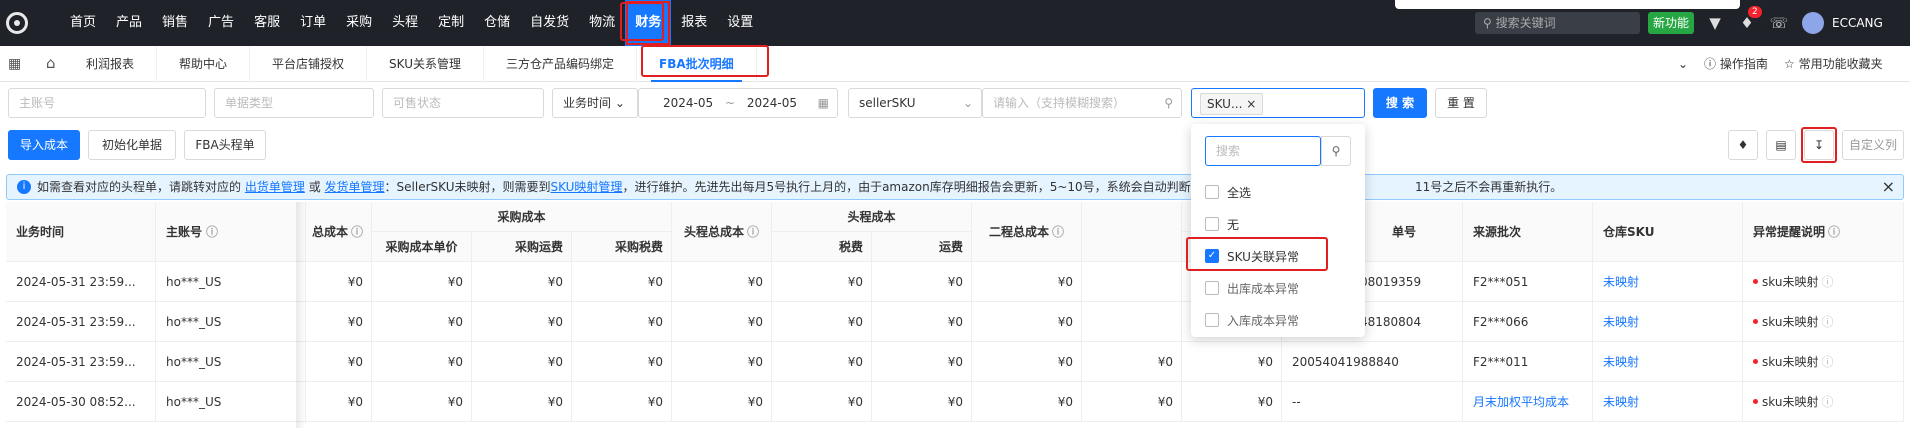  What do you see at coordinates (1743, 145) in the screenshot?
I see `bell-icon: ♦` at bounding box center [1743, 145].